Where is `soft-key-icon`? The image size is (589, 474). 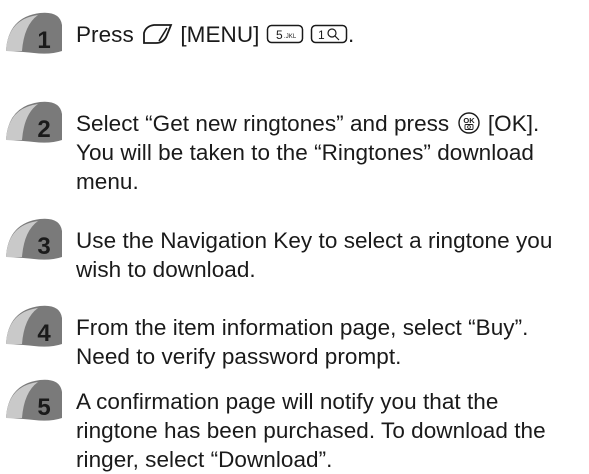
soft-key-icon is located at coordinates (157, 34).